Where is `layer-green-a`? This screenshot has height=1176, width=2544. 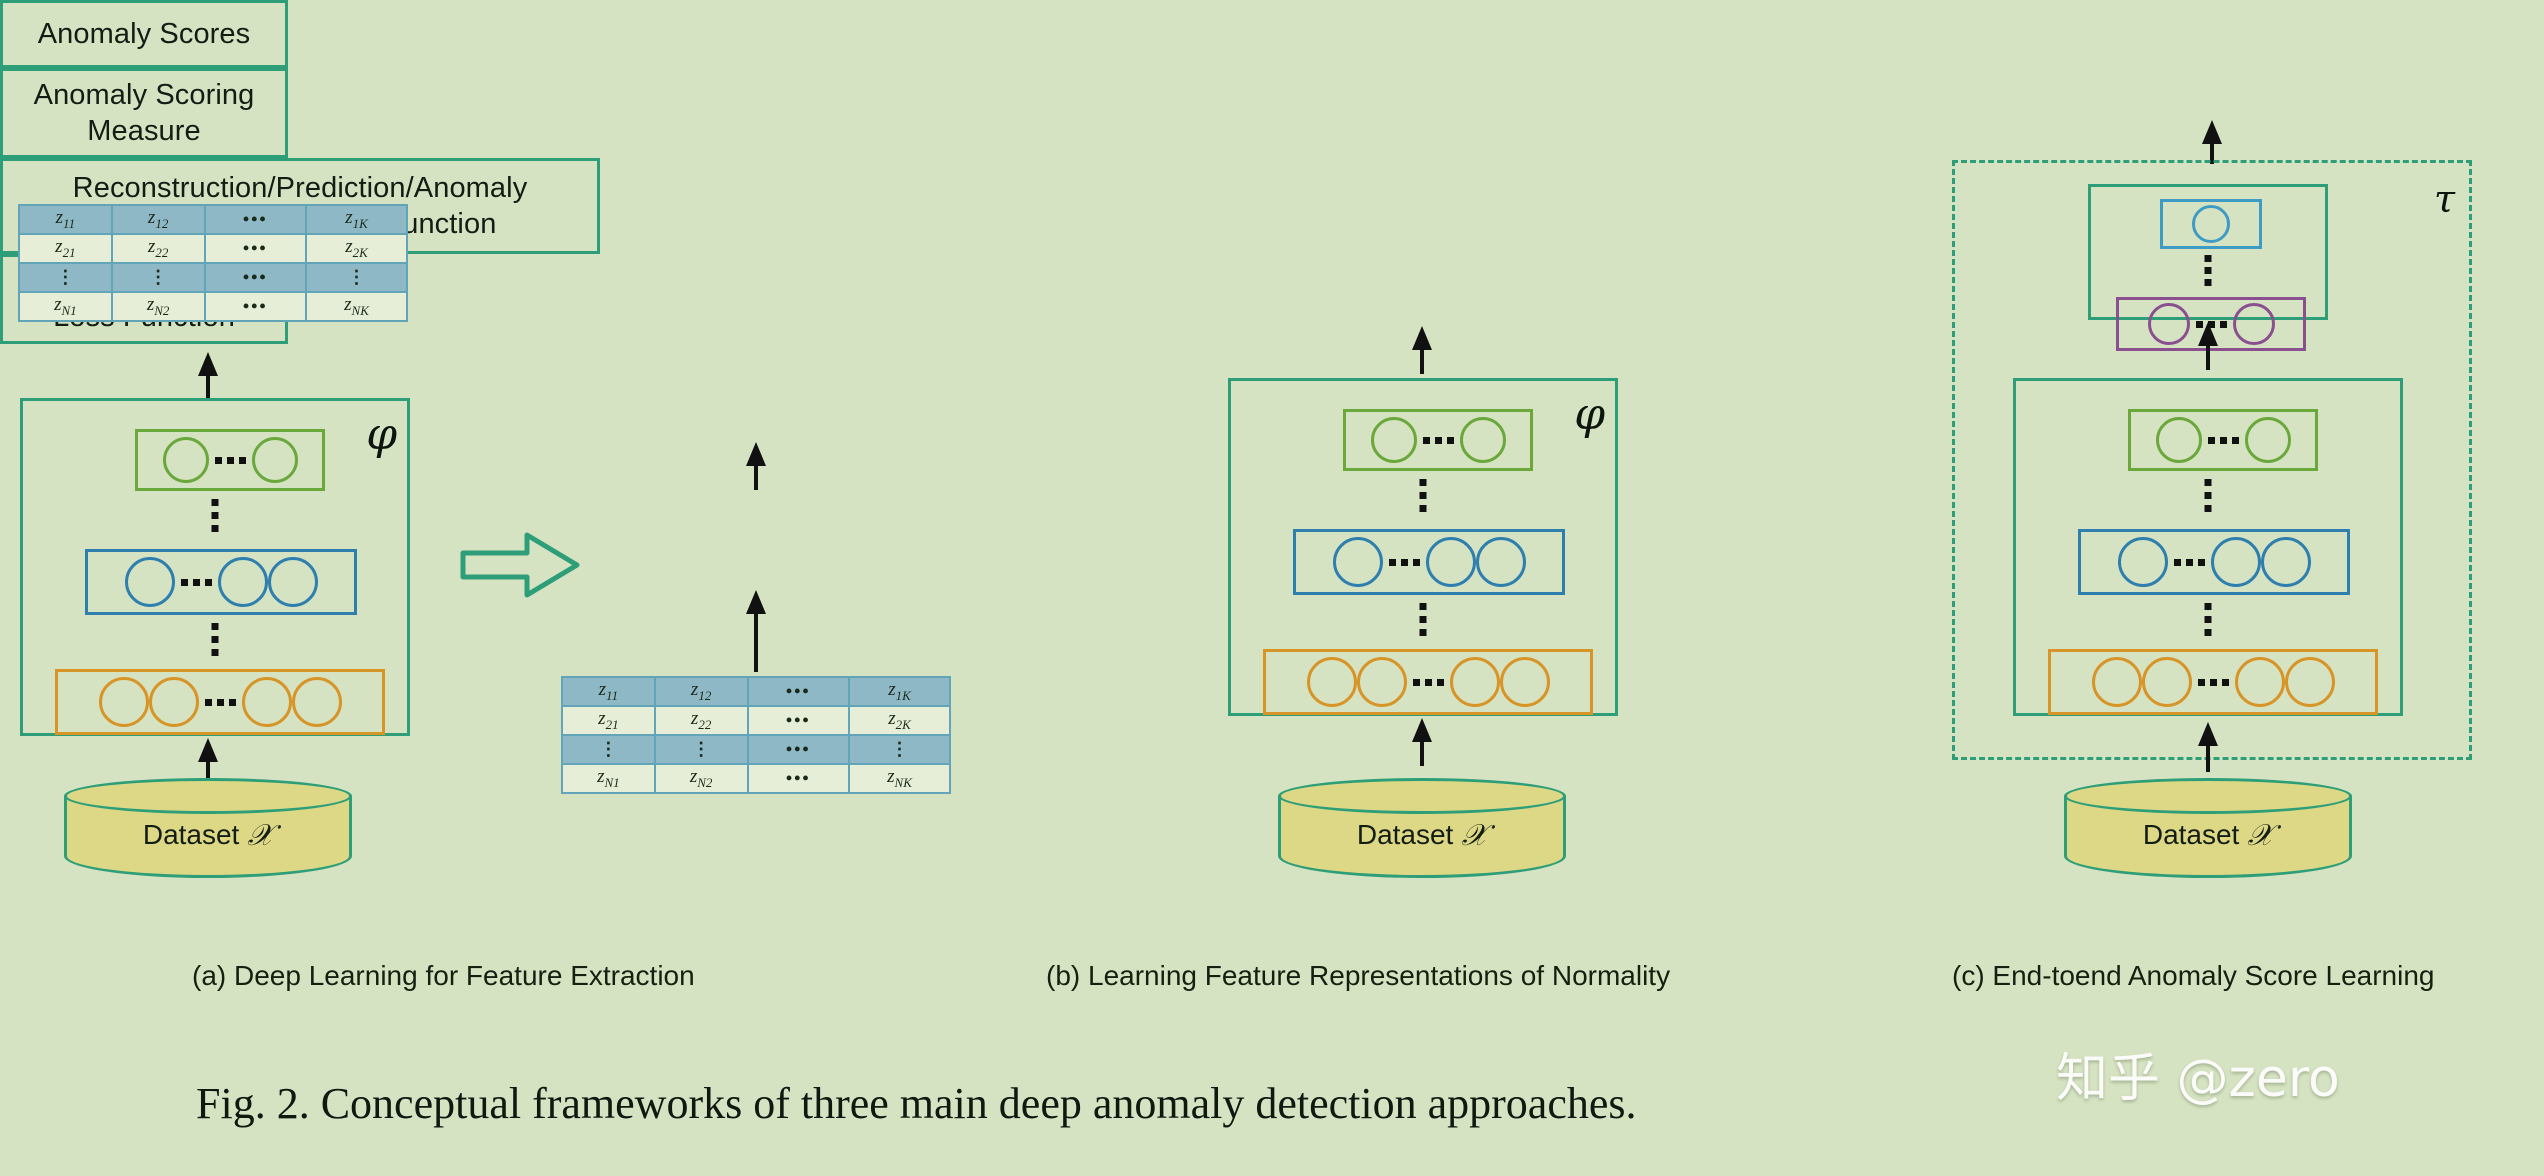 layer-green-a is located at coordinates (230, 460).